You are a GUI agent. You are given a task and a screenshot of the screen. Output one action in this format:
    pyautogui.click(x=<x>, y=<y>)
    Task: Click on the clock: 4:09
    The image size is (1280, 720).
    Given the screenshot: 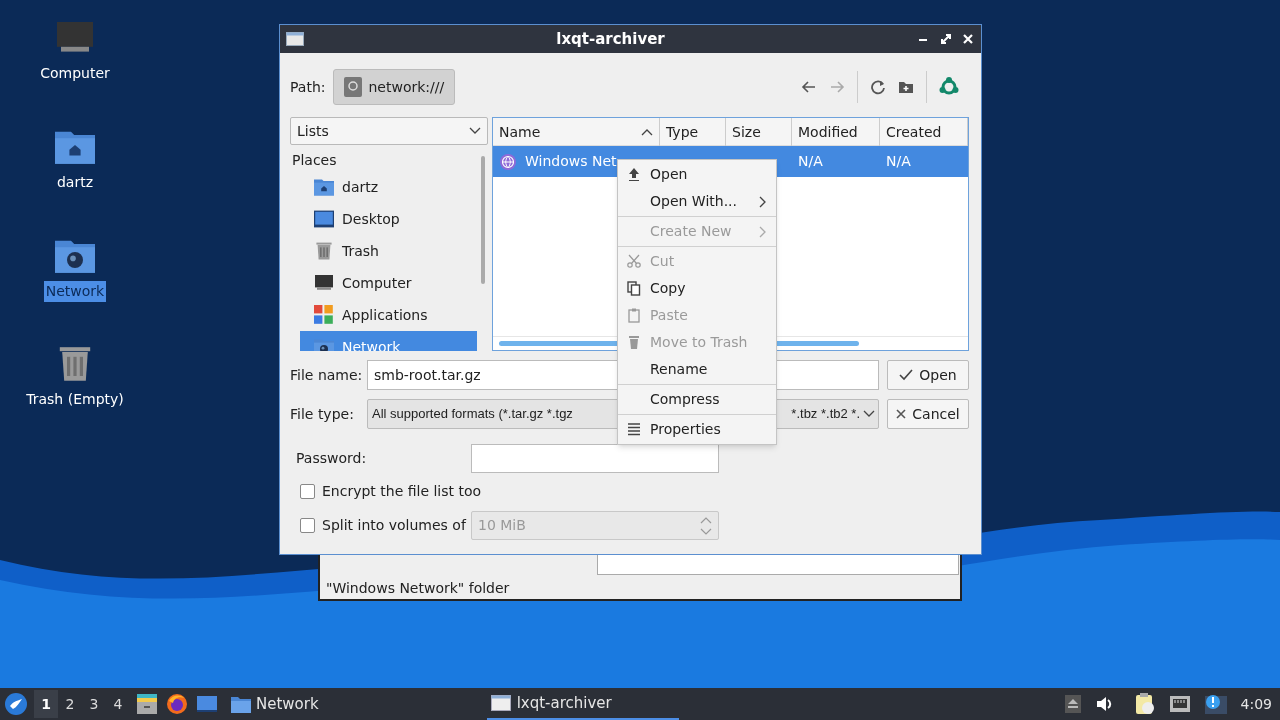 What is the action you would take?
    pyautogui.click(x=1256, y=704)
    